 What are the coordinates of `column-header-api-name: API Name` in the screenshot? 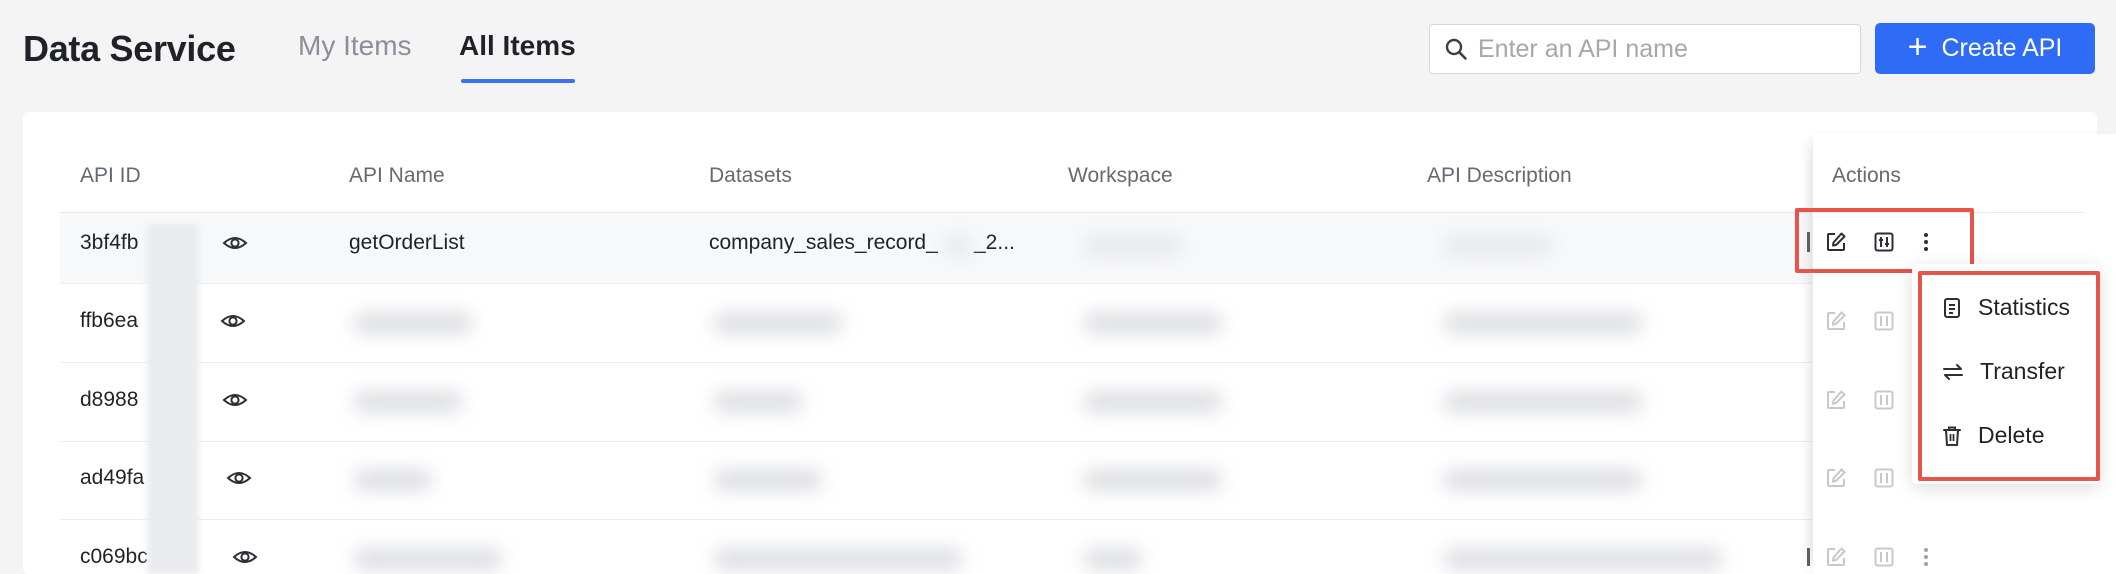 It's located at (397, 175).